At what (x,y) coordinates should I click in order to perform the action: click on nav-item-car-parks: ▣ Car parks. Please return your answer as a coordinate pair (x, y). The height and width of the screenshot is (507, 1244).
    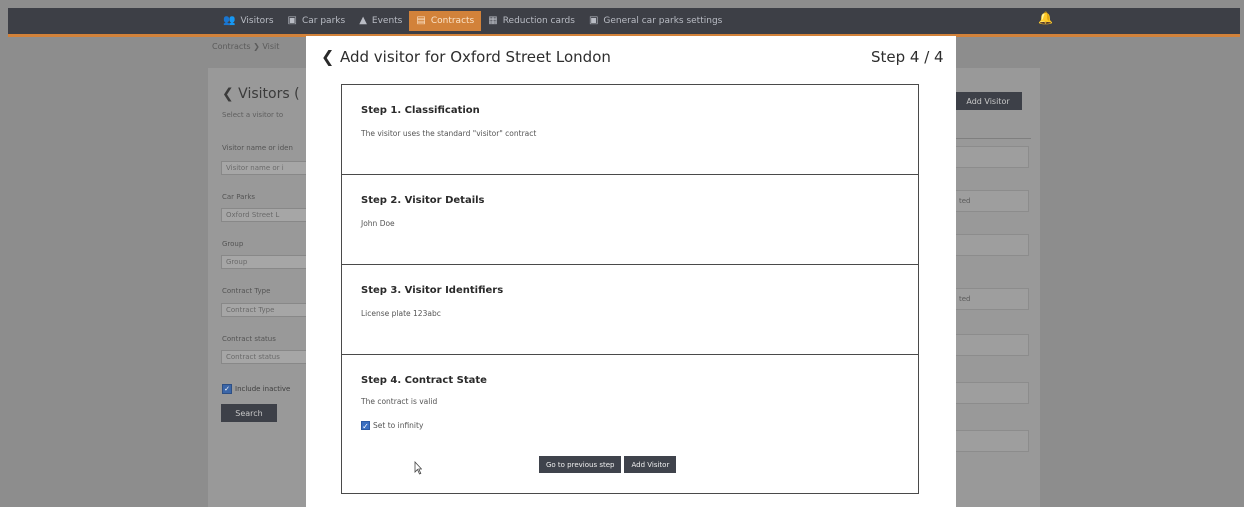
    Looking at the image, I should click on (317, 21).